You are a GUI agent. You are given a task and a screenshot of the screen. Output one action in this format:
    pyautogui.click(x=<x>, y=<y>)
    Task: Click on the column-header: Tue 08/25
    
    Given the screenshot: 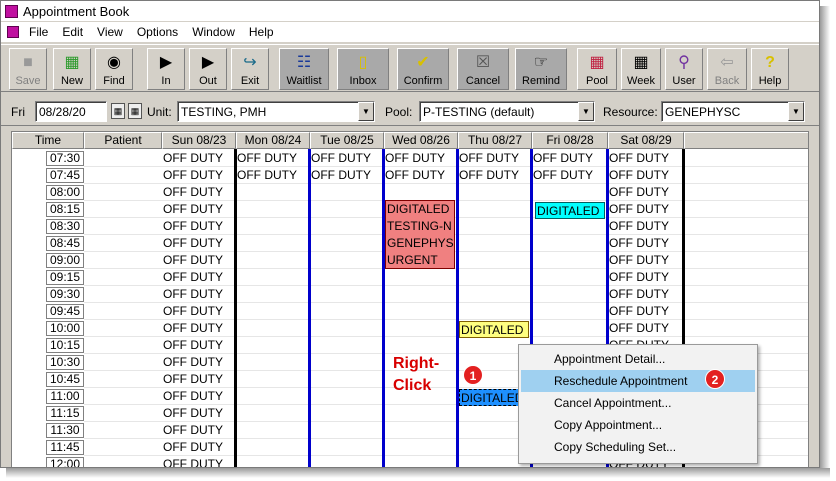 What is the action you would take?
    pyautogui.click(x=347, y=140)
    